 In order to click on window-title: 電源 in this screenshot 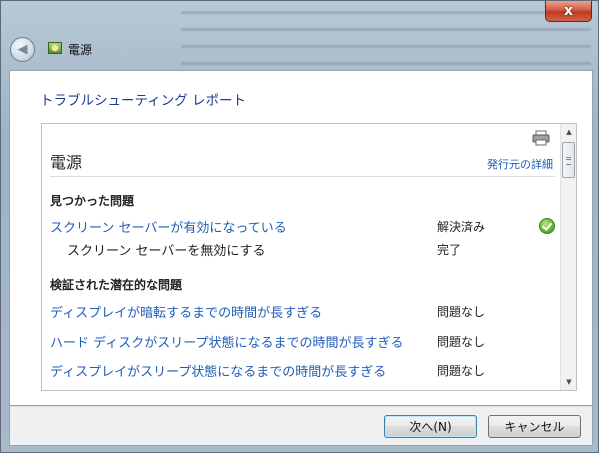, I will do `click(80, 50)`.